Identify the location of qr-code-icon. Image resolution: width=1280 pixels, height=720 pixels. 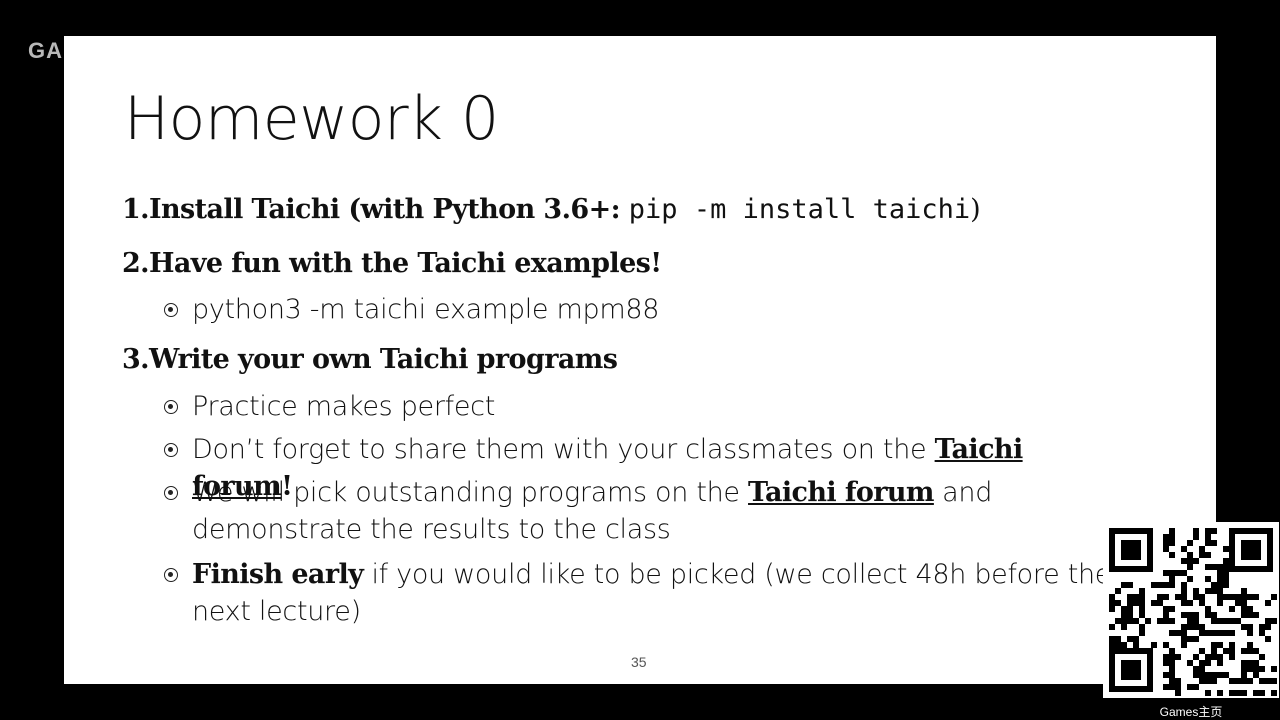
(1191, 610).